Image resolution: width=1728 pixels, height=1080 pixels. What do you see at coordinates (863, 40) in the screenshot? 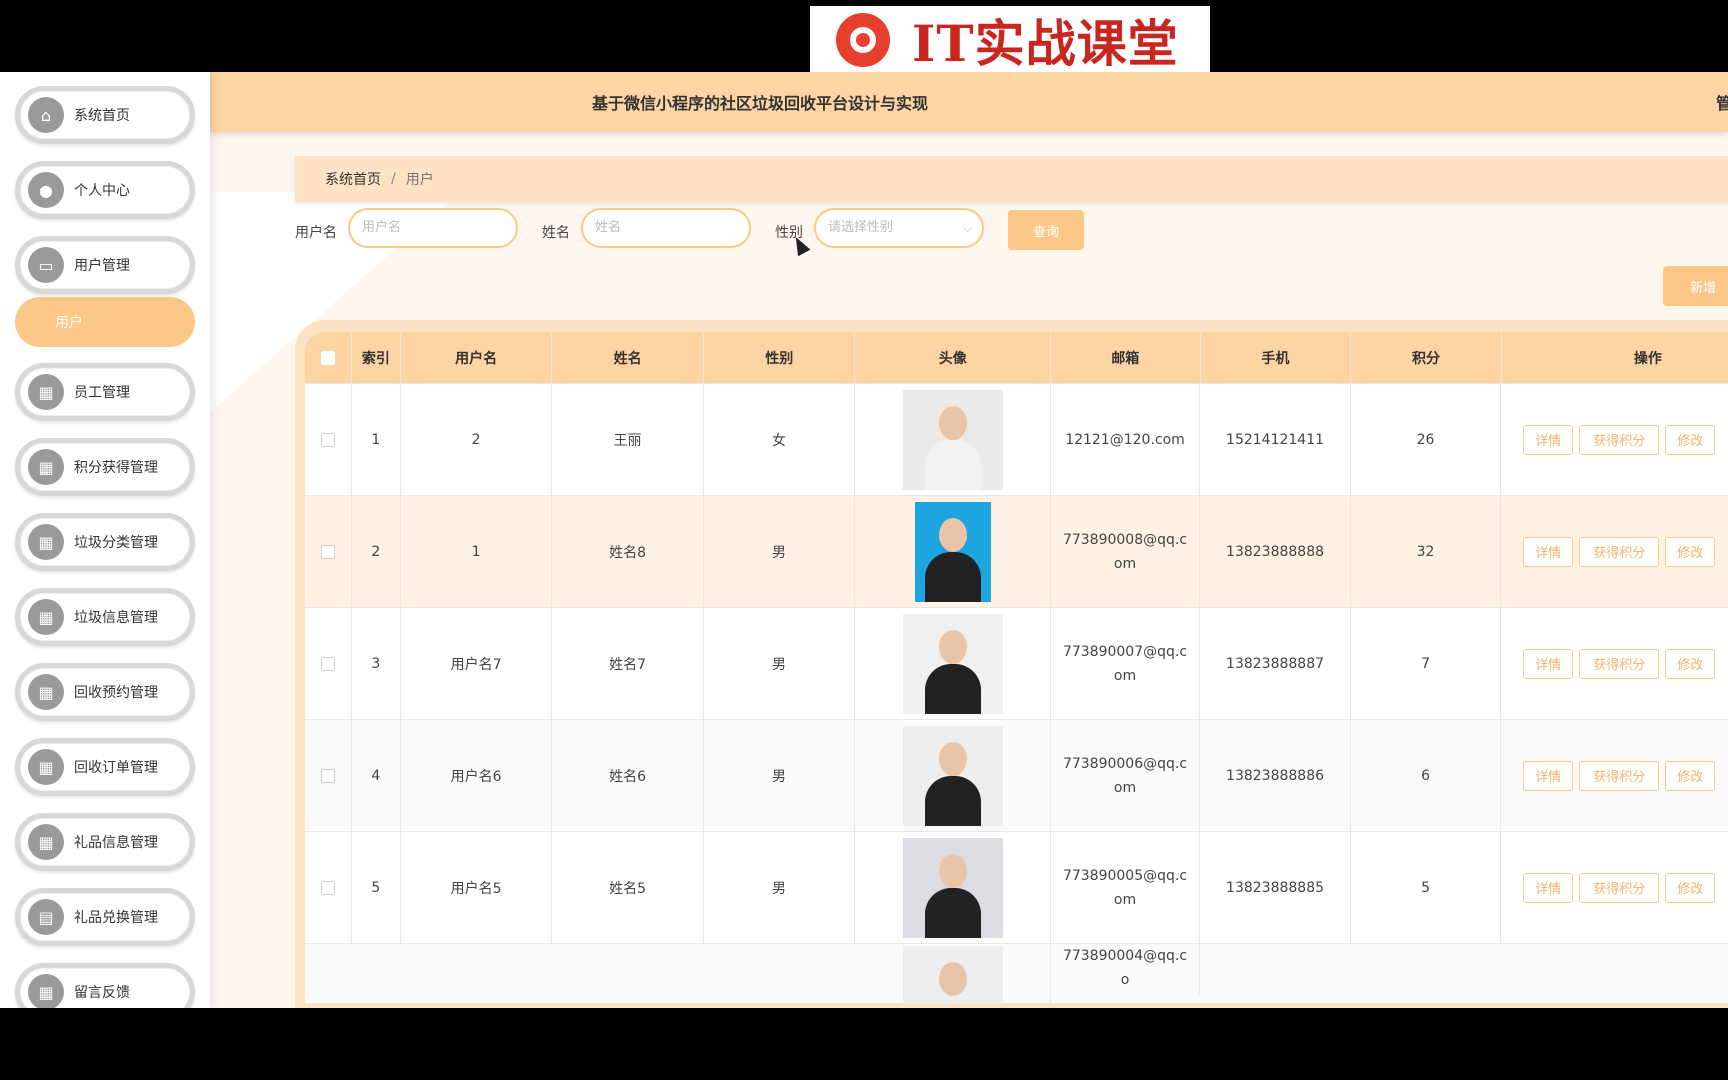
I see `chrome-logo-icon` at bounding box center [863, 40].